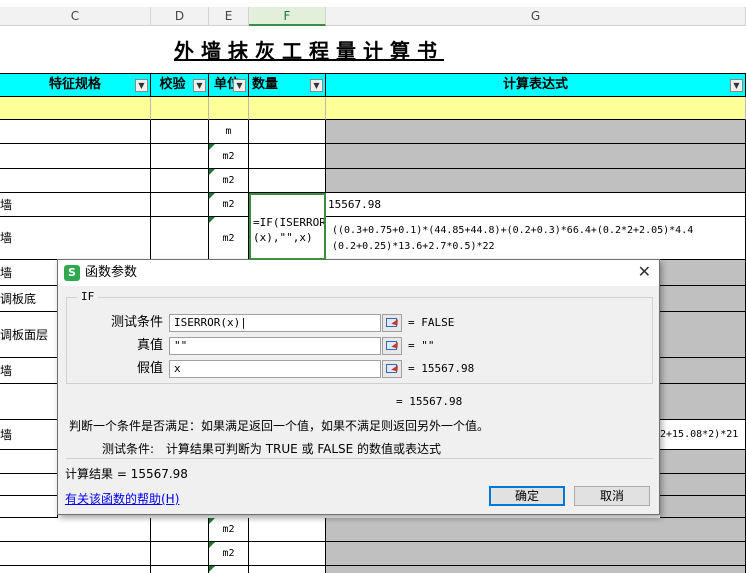 The image size is (746, 573). Describe the element at coordinates (122, 498) in the screenshot. I see `function-help-link: 有关该函数的帮助(H)` at that location.